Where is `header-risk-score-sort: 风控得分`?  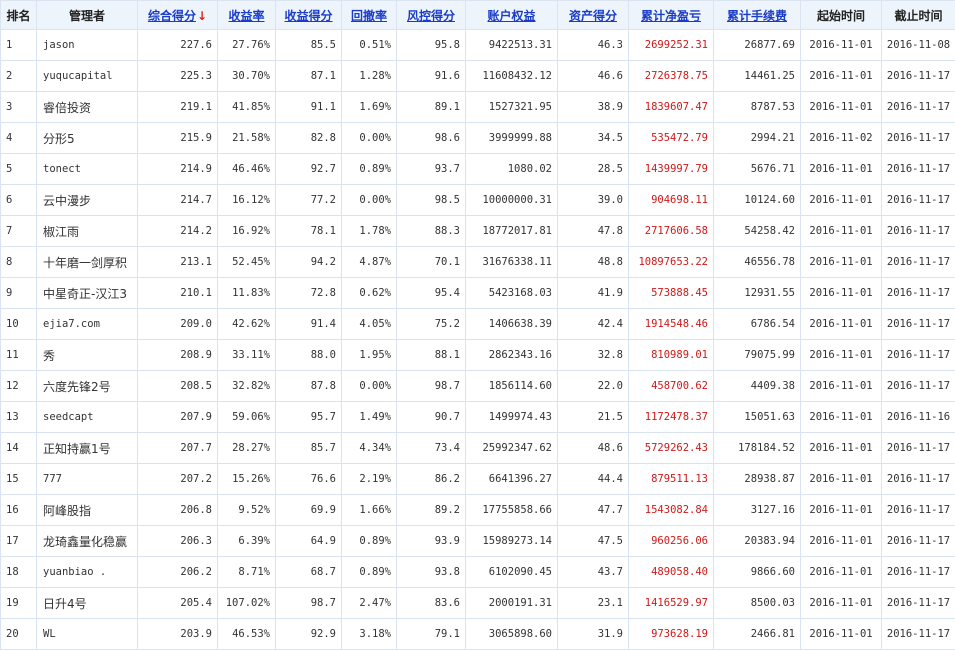
header-risk-score-sort: 风控得分 is located at coordinates (431, 15).